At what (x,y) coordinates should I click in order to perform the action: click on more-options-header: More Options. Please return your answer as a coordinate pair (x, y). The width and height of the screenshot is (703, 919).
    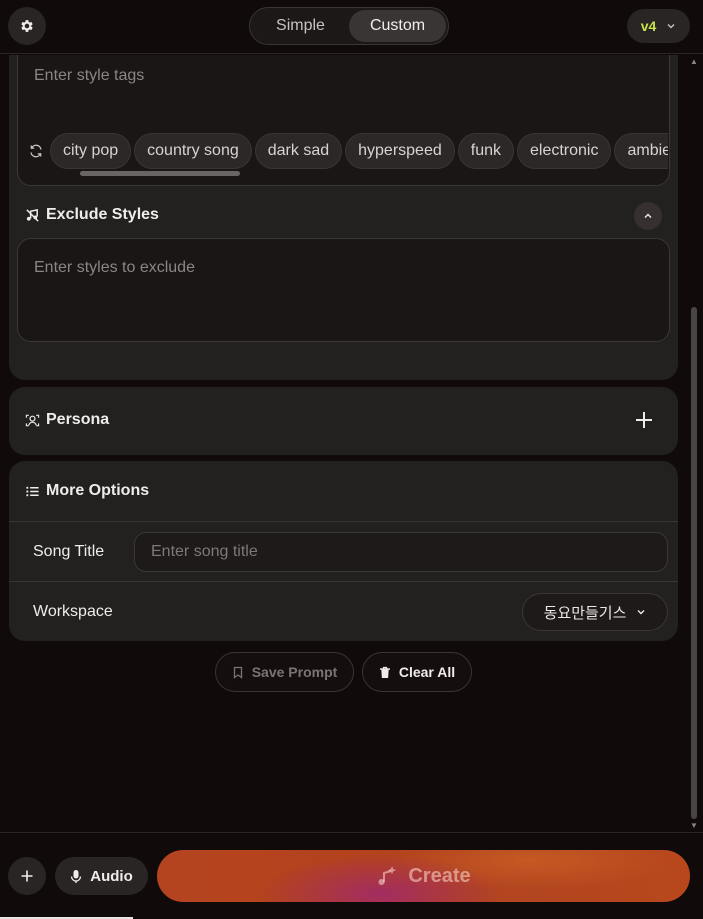
    Looking at the image, I should click on (87, 491).